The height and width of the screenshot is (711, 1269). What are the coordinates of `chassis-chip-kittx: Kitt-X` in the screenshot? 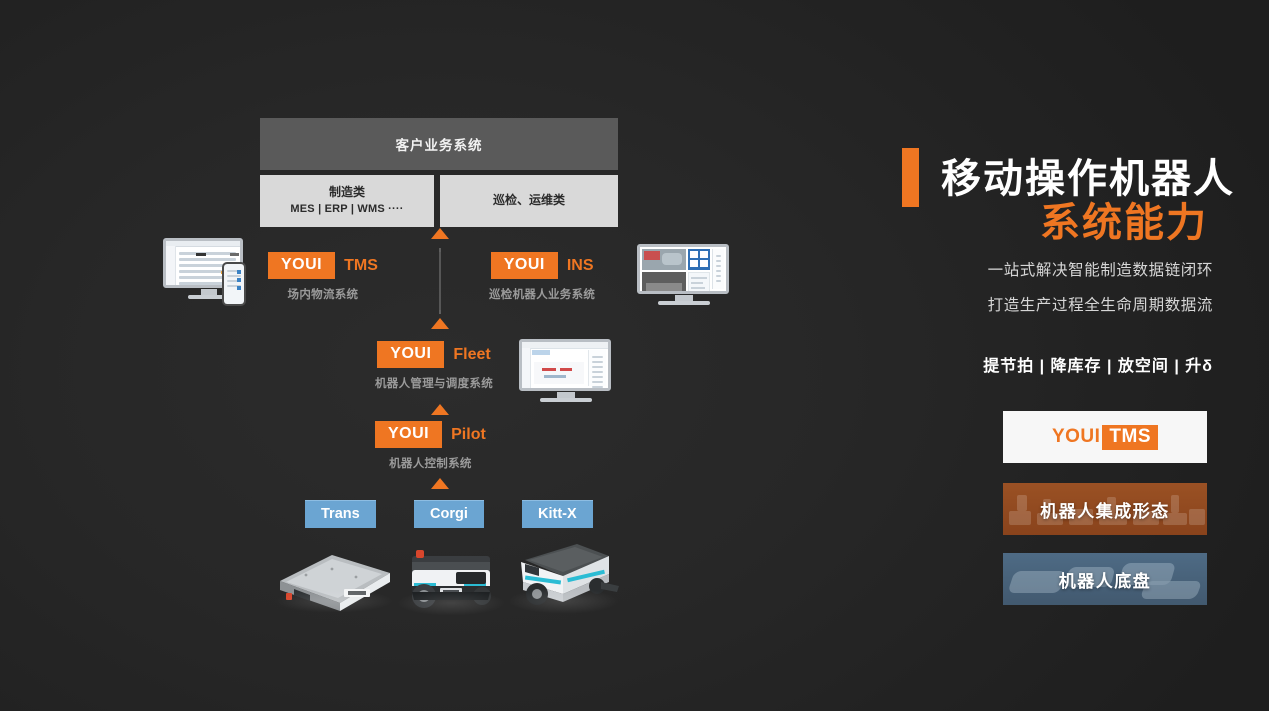 It's located at (557, 514).